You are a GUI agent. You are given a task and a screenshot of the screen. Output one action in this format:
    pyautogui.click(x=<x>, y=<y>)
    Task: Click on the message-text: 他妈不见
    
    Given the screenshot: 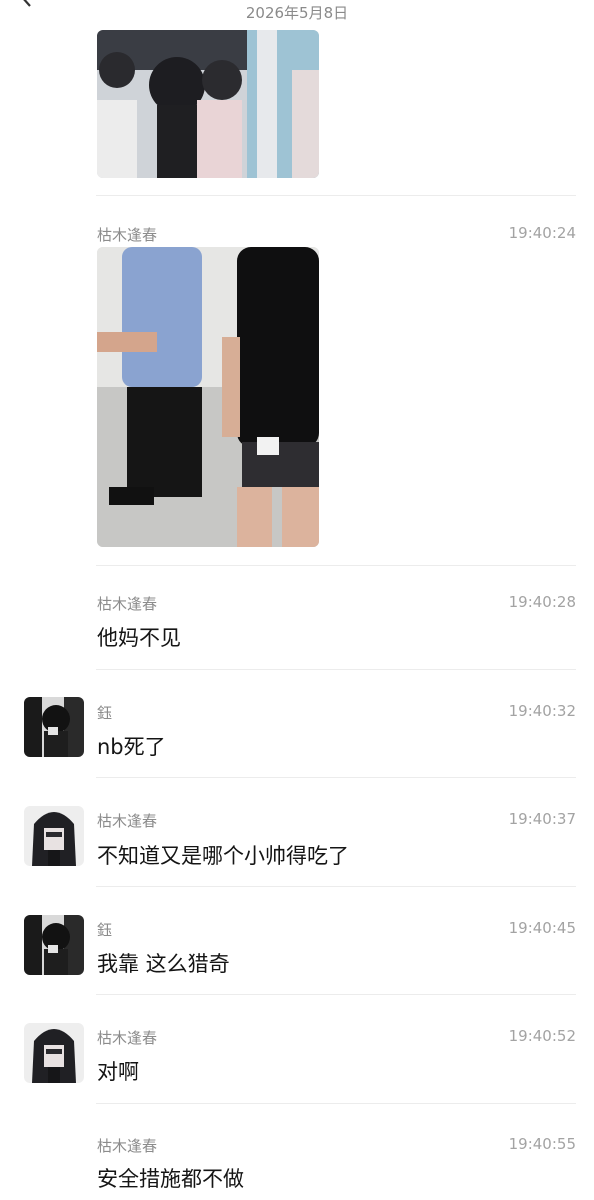 What is the action you would take?
    pyautogui.click(x=139, y=638)
    